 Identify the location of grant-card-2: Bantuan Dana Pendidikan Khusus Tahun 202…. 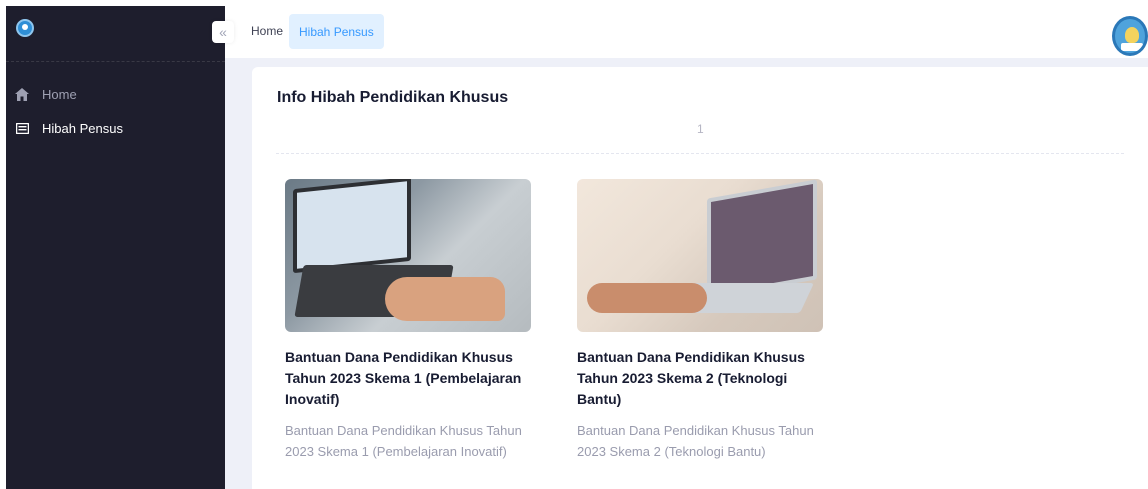
(700, 320).